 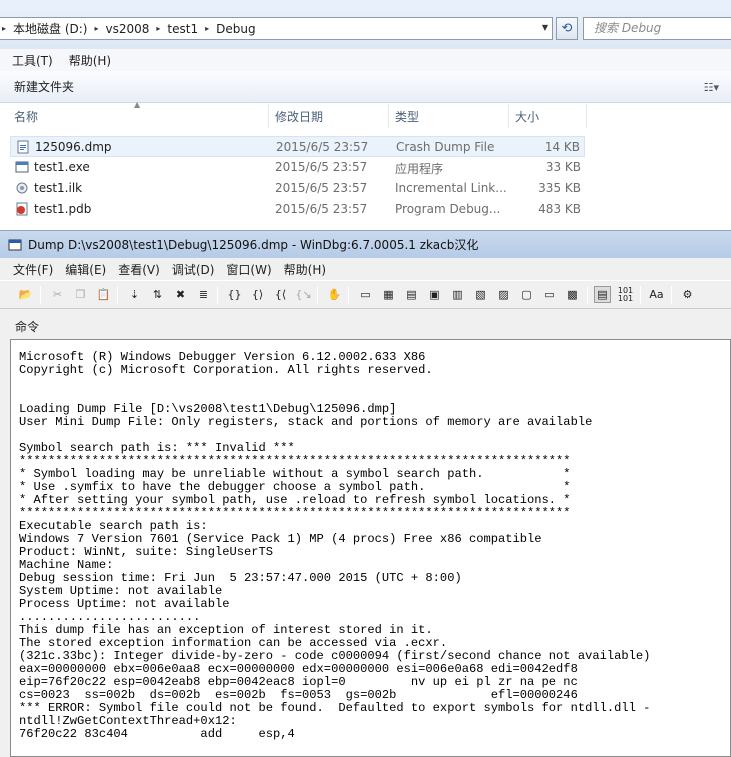 I want to click on view-options-icon: ☷▾, so click(x=711, y=87).